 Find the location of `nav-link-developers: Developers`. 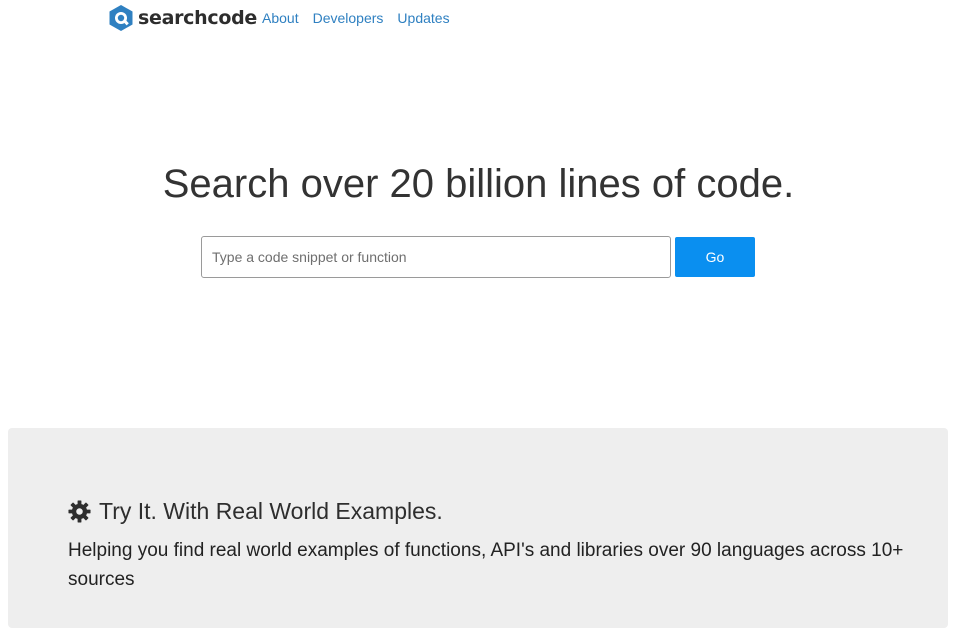

nav-link-developers: Developers is located at coordinates (348, 18).